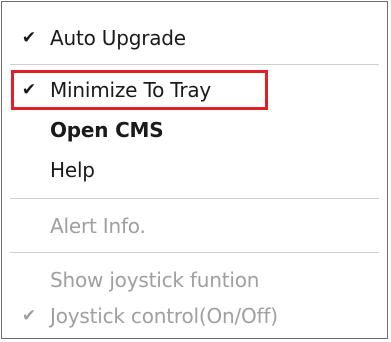 The width and height of the screenshot is (391, 342). I want to click on menu-item-auto-upgrade: ✔ Auto Upgrade, so click(194, 38).